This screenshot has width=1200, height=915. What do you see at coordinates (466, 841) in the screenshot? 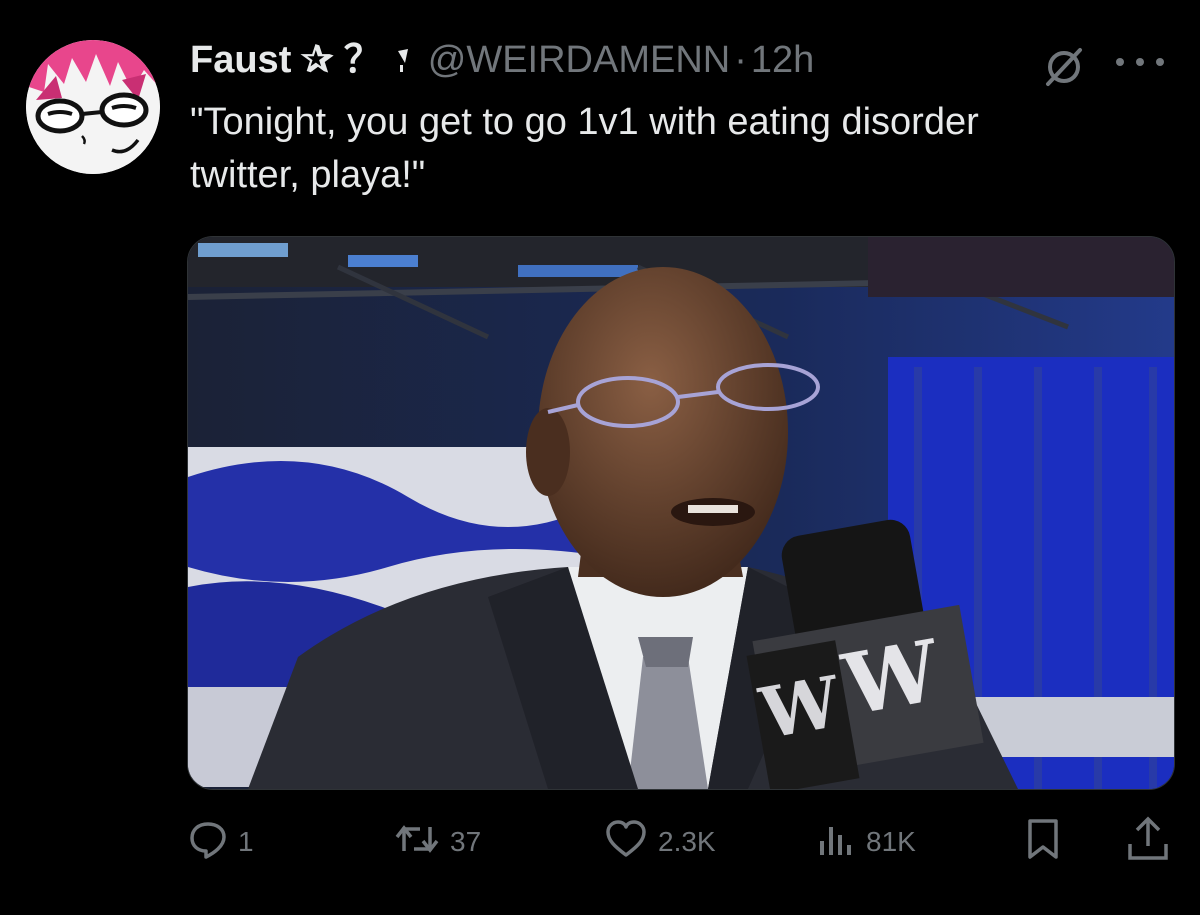
I see `repost-count: 37` at bounding box center [466, 841].